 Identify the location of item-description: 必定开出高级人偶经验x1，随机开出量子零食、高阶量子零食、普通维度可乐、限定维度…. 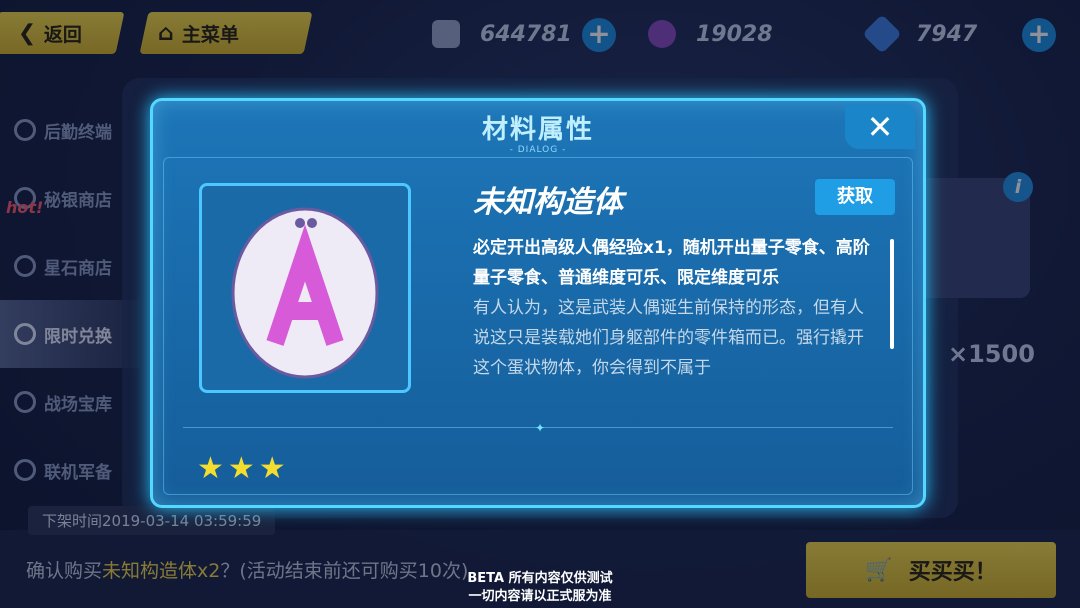
(676, 308).